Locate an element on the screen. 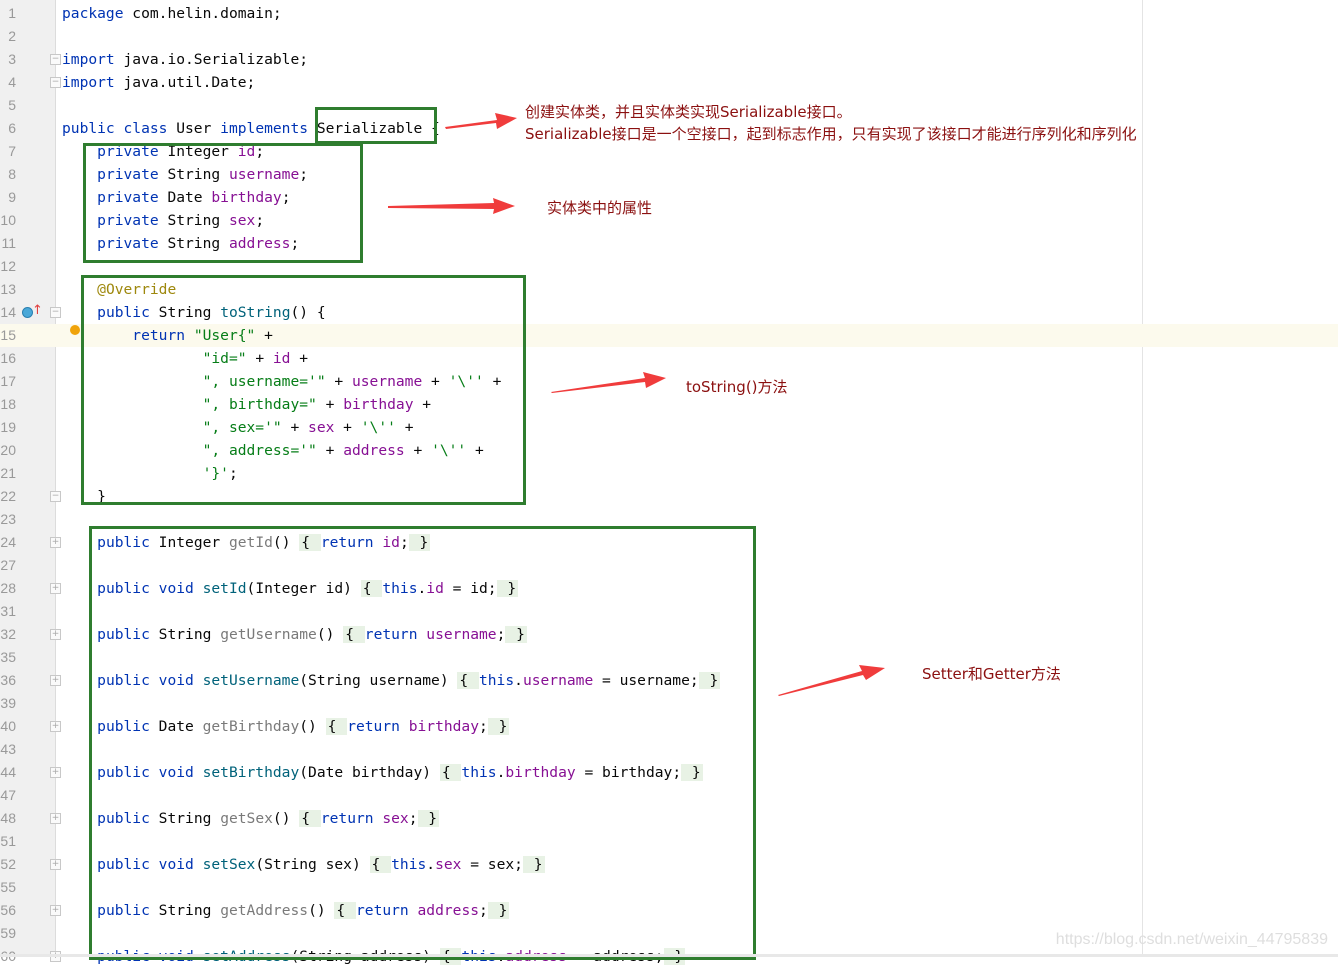 This screenshot has height=968, width=1338. tostring-highlight-box is located at coordinates (303, 390).